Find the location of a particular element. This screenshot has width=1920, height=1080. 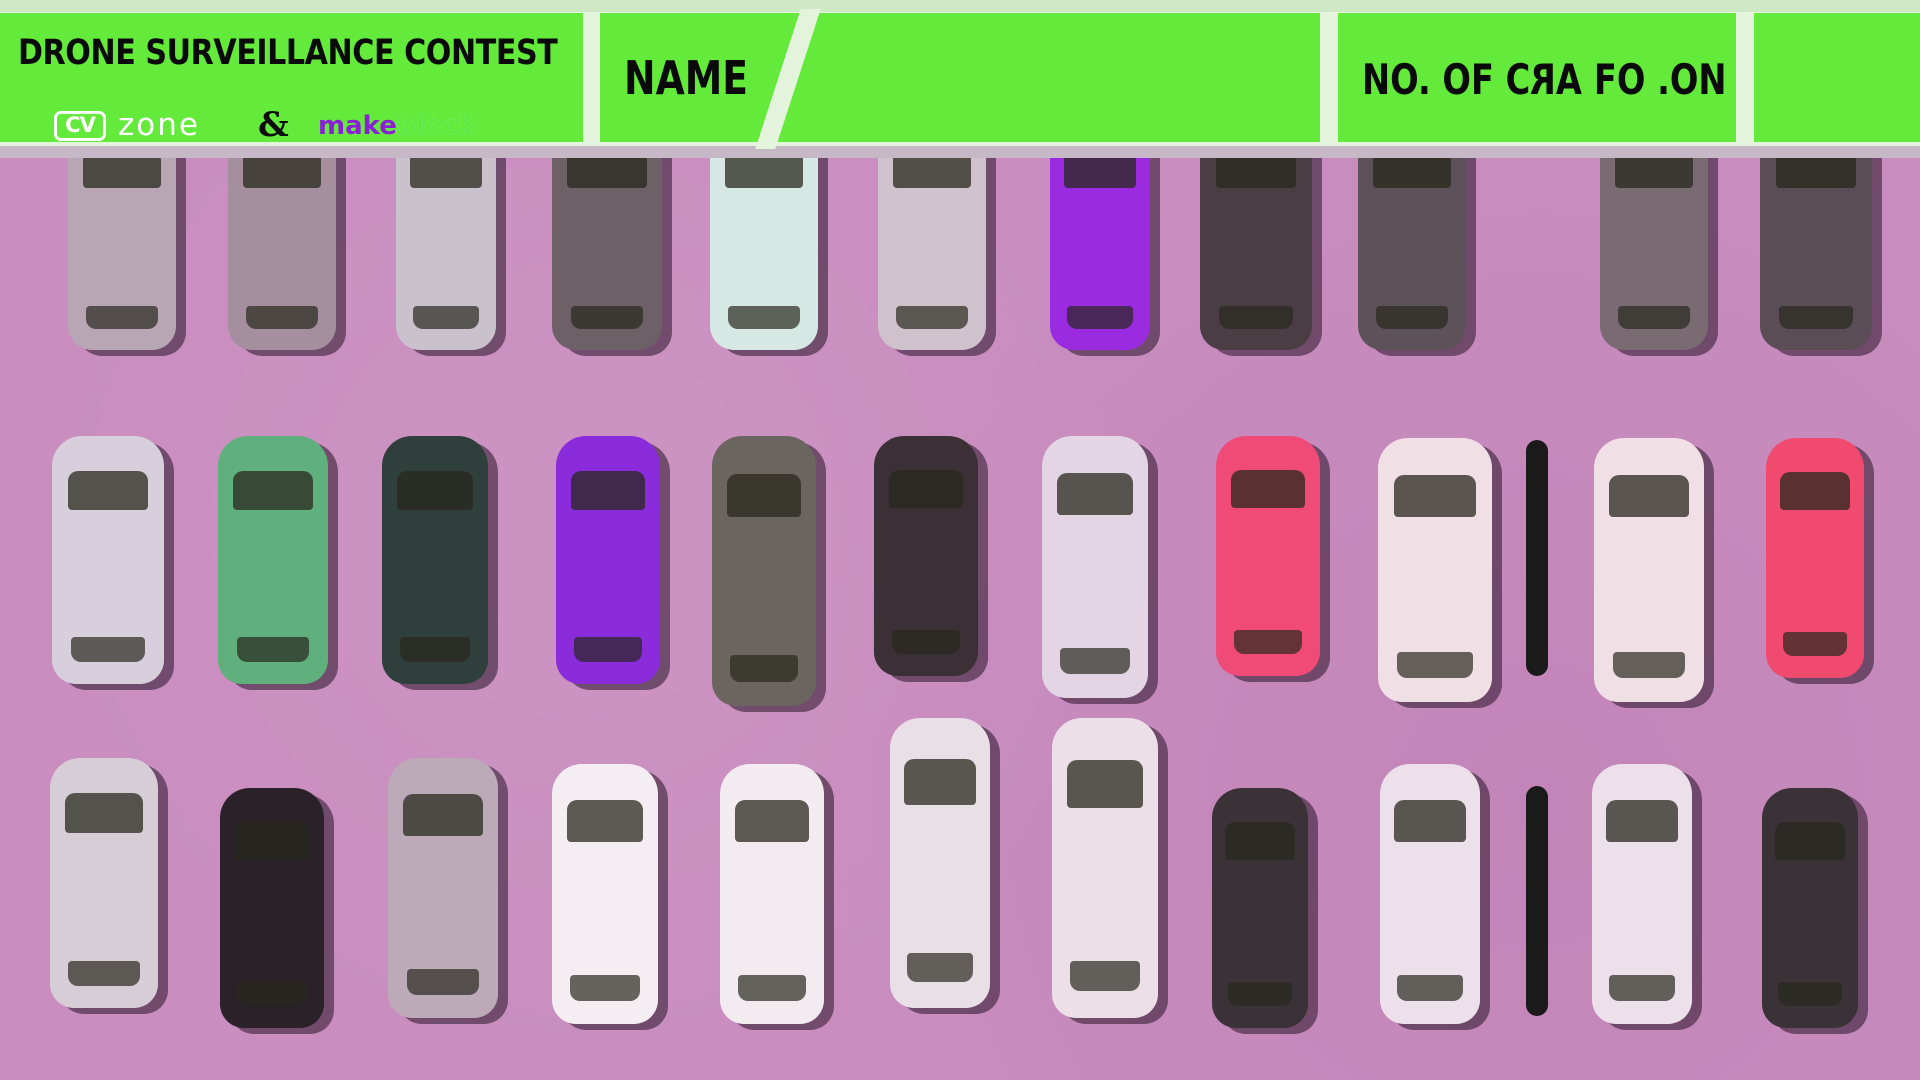

car-count-label-suffix: FO .ON is located at coordinates (1654, 79).